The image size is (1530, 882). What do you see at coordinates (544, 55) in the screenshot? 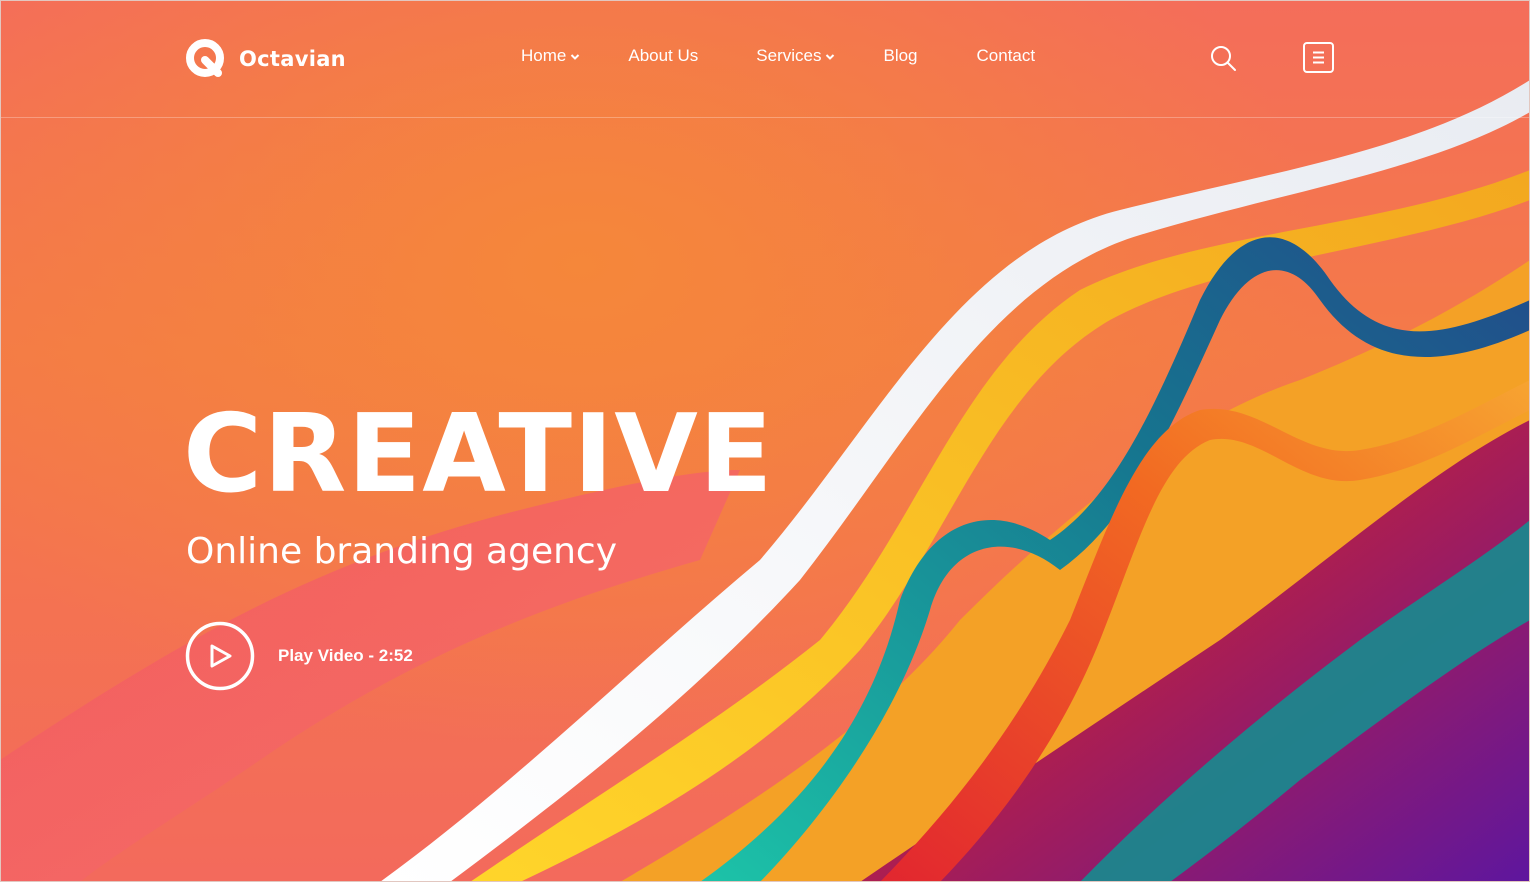
I see `nav-item-label: Home` at bounding box center [544, 55].